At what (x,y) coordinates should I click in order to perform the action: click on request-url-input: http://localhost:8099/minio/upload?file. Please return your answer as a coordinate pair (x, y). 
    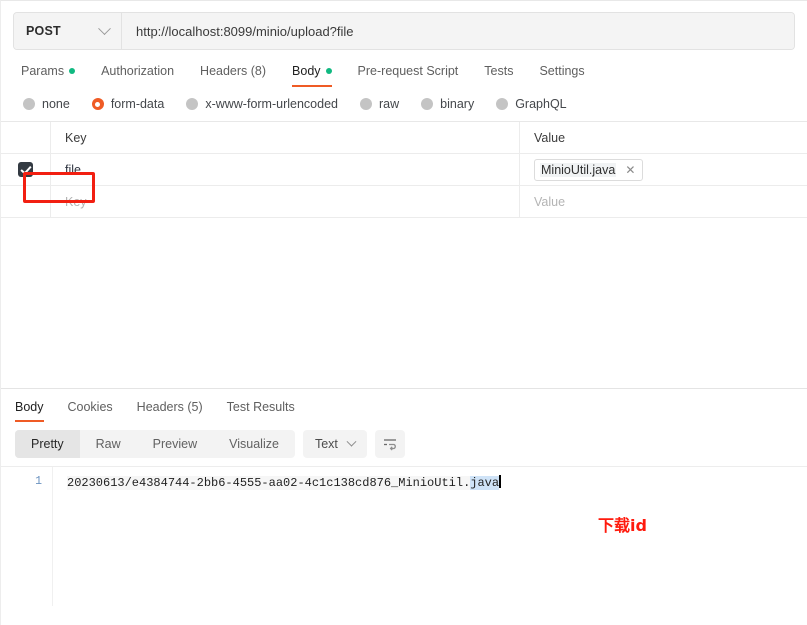
    Looking at the image, I should click on (458, 31).